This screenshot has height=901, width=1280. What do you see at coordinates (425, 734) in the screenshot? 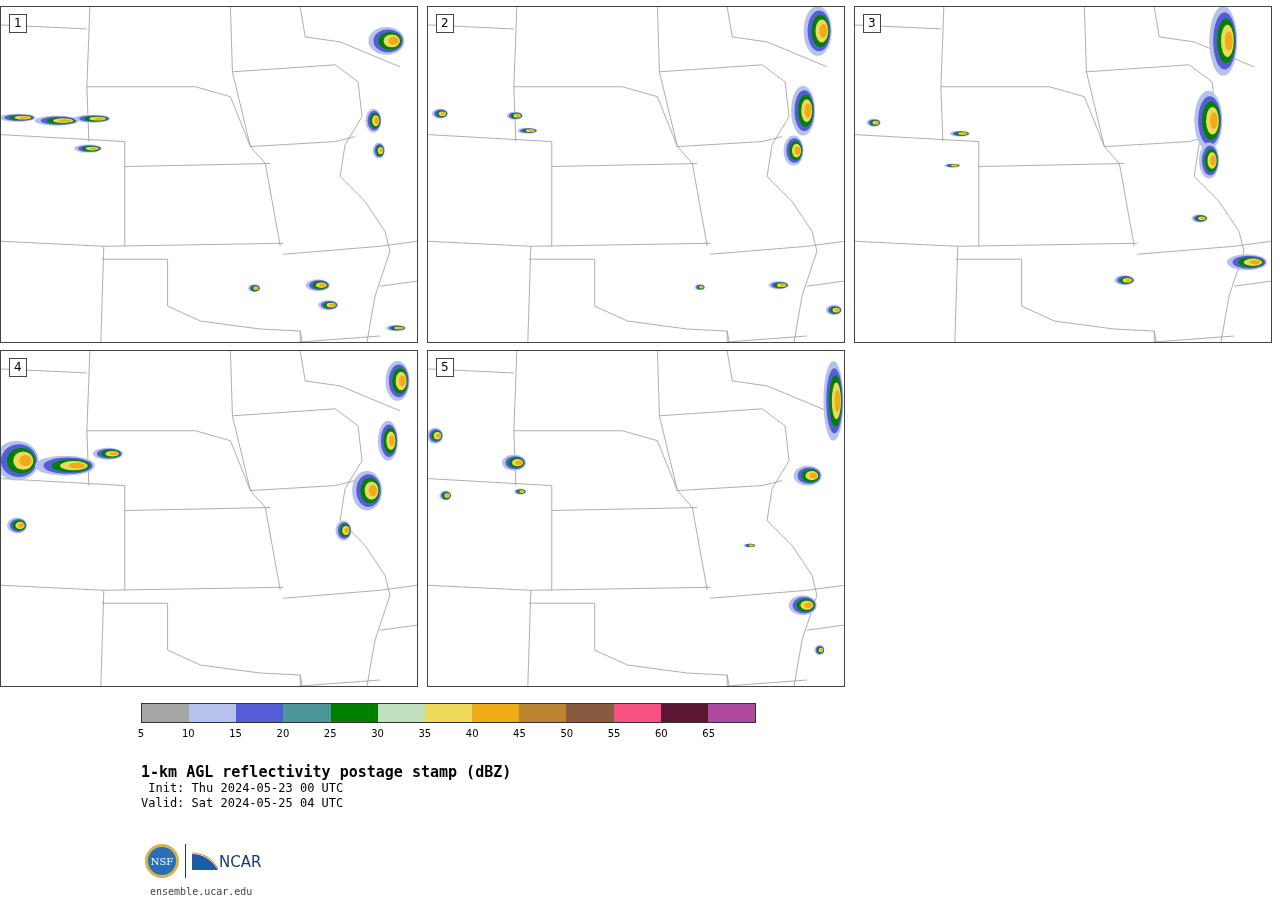
I see `colorbar-tick-label: 35` at bounding box center [425, 734].